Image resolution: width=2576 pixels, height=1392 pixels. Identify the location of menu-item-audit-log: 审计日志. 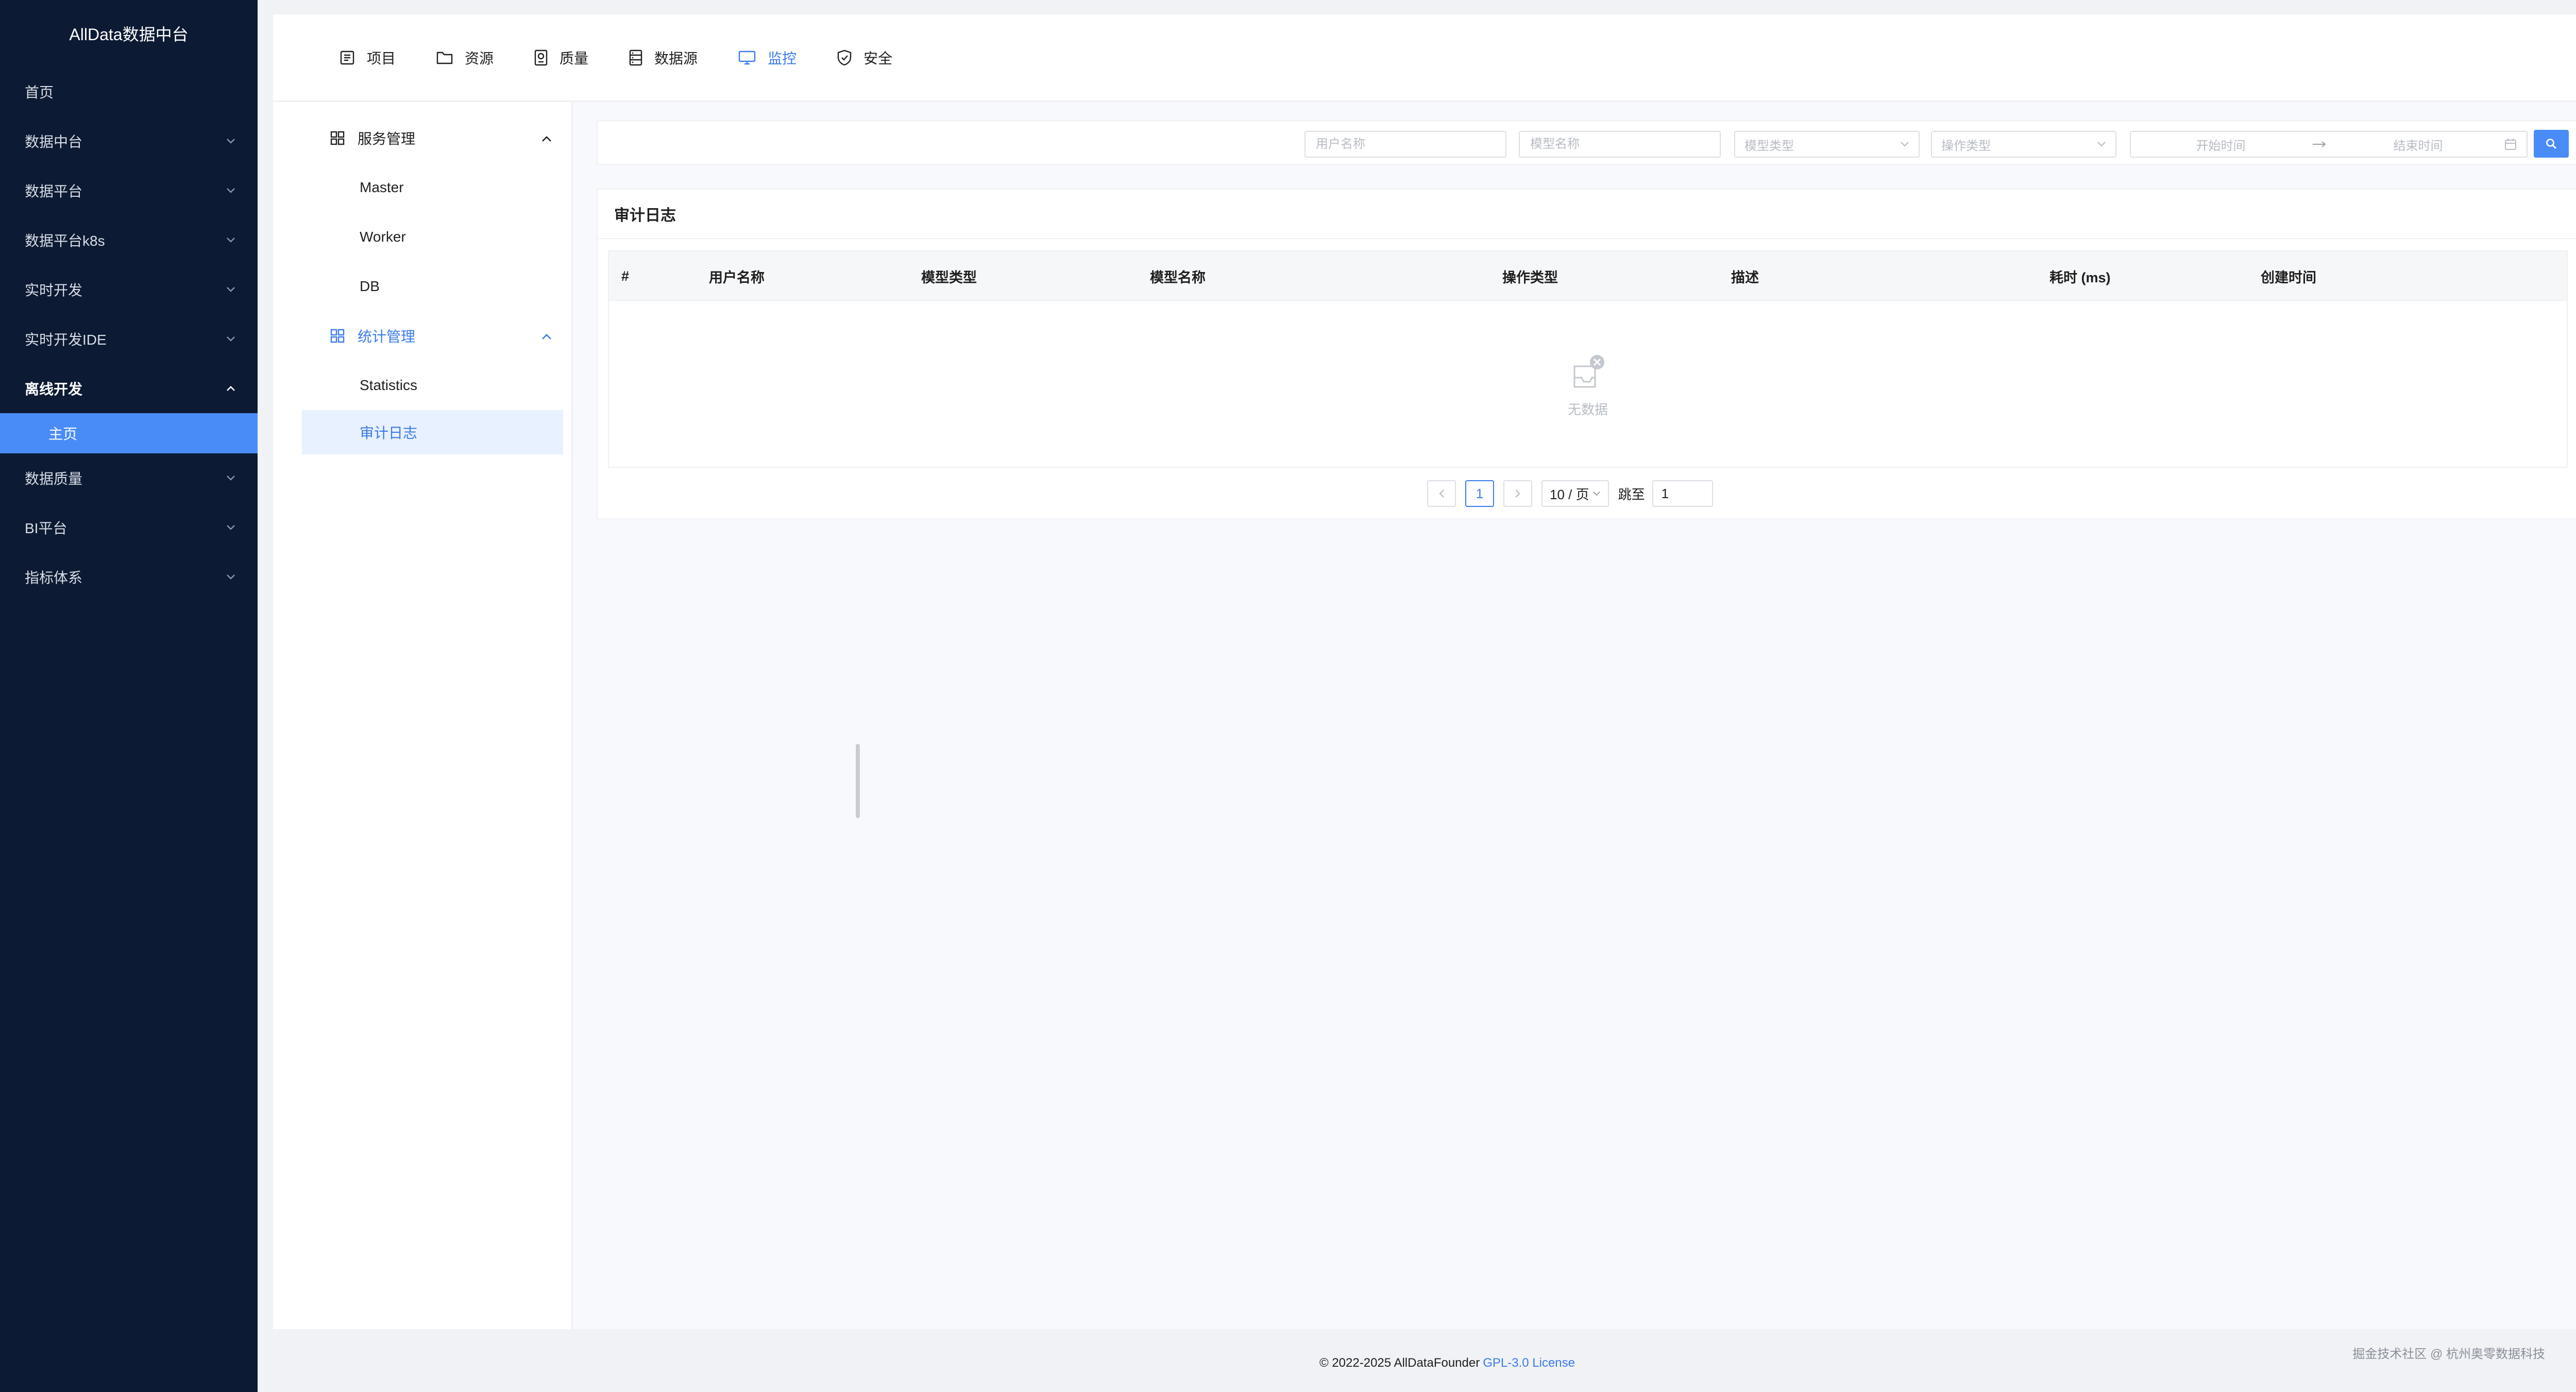
(433, 432).